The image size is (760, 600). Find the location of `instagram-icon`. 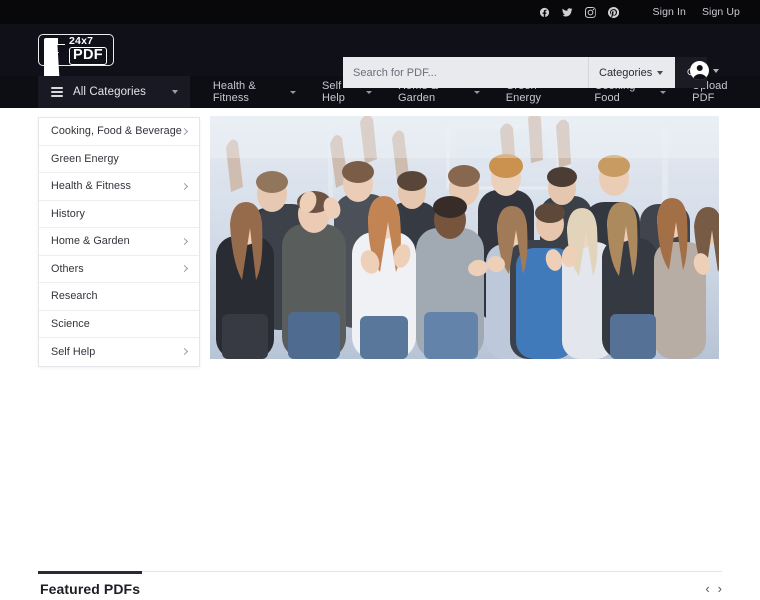

instagram-icon is located at coordinates (590, 12).